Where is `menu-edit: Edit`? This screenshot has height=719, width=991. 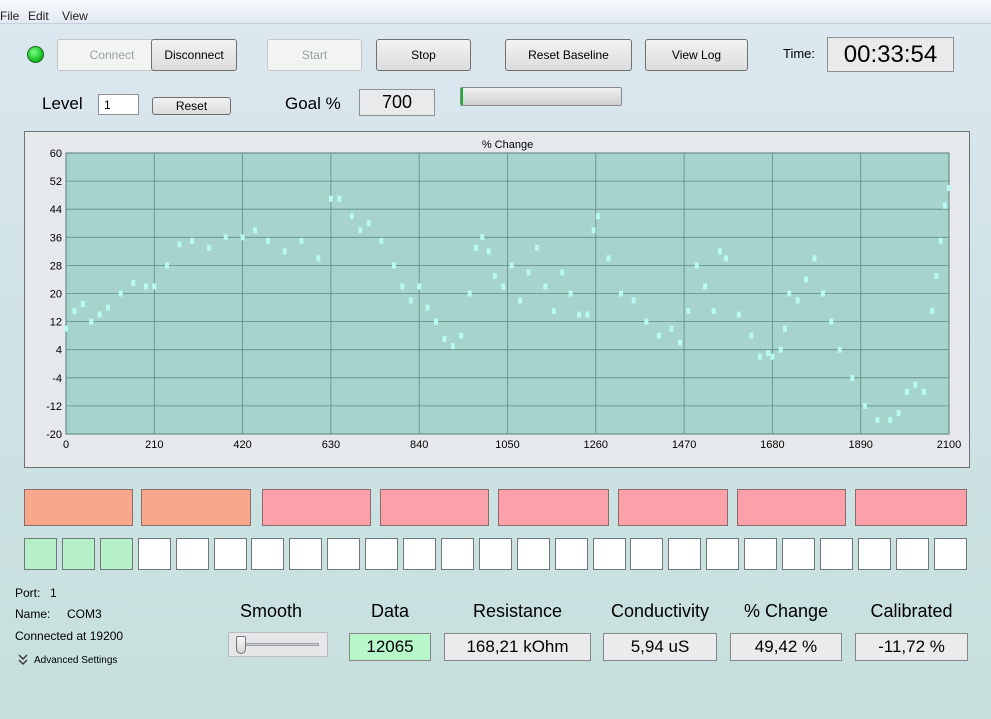 menu-edit: Edit is located at coordinates (38, 16).